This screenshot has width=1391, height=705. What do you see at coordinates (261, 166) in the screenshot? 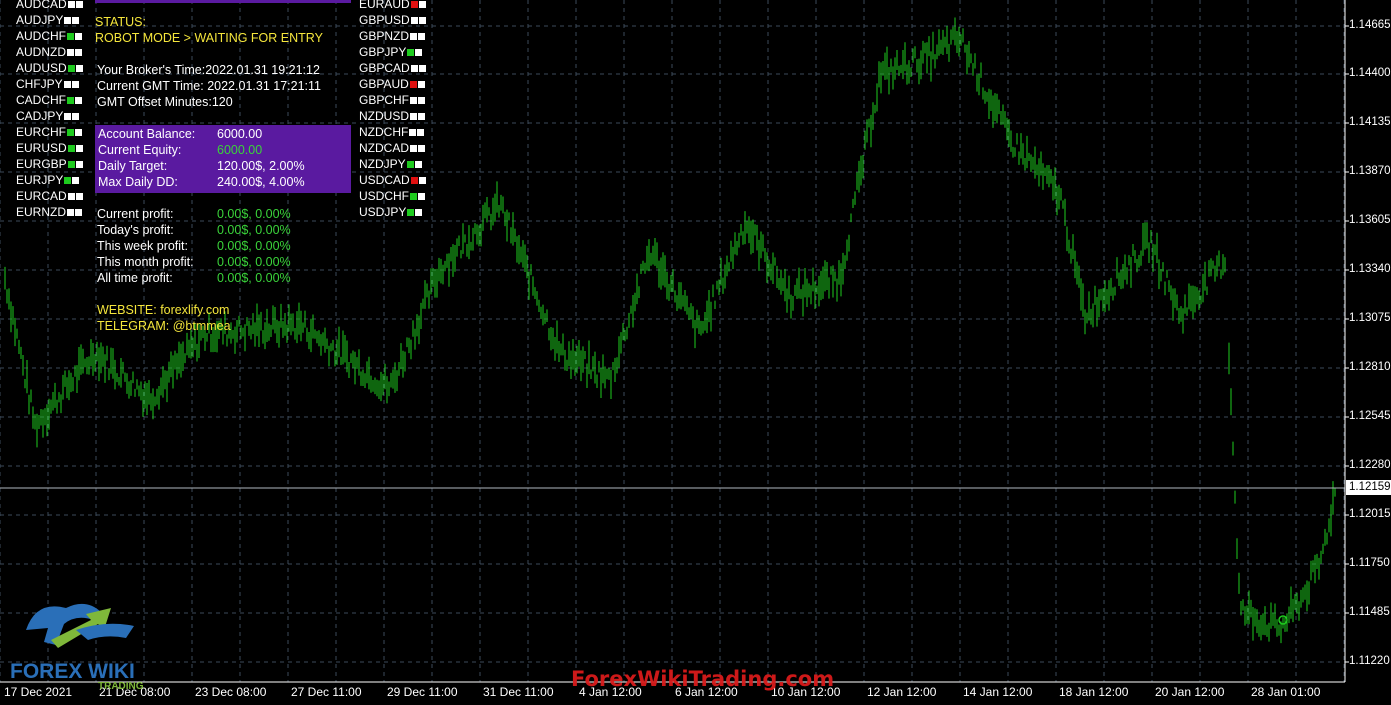
I see `account-row-value: 120.00$, 2.00%` at bounding box center [261, 166].